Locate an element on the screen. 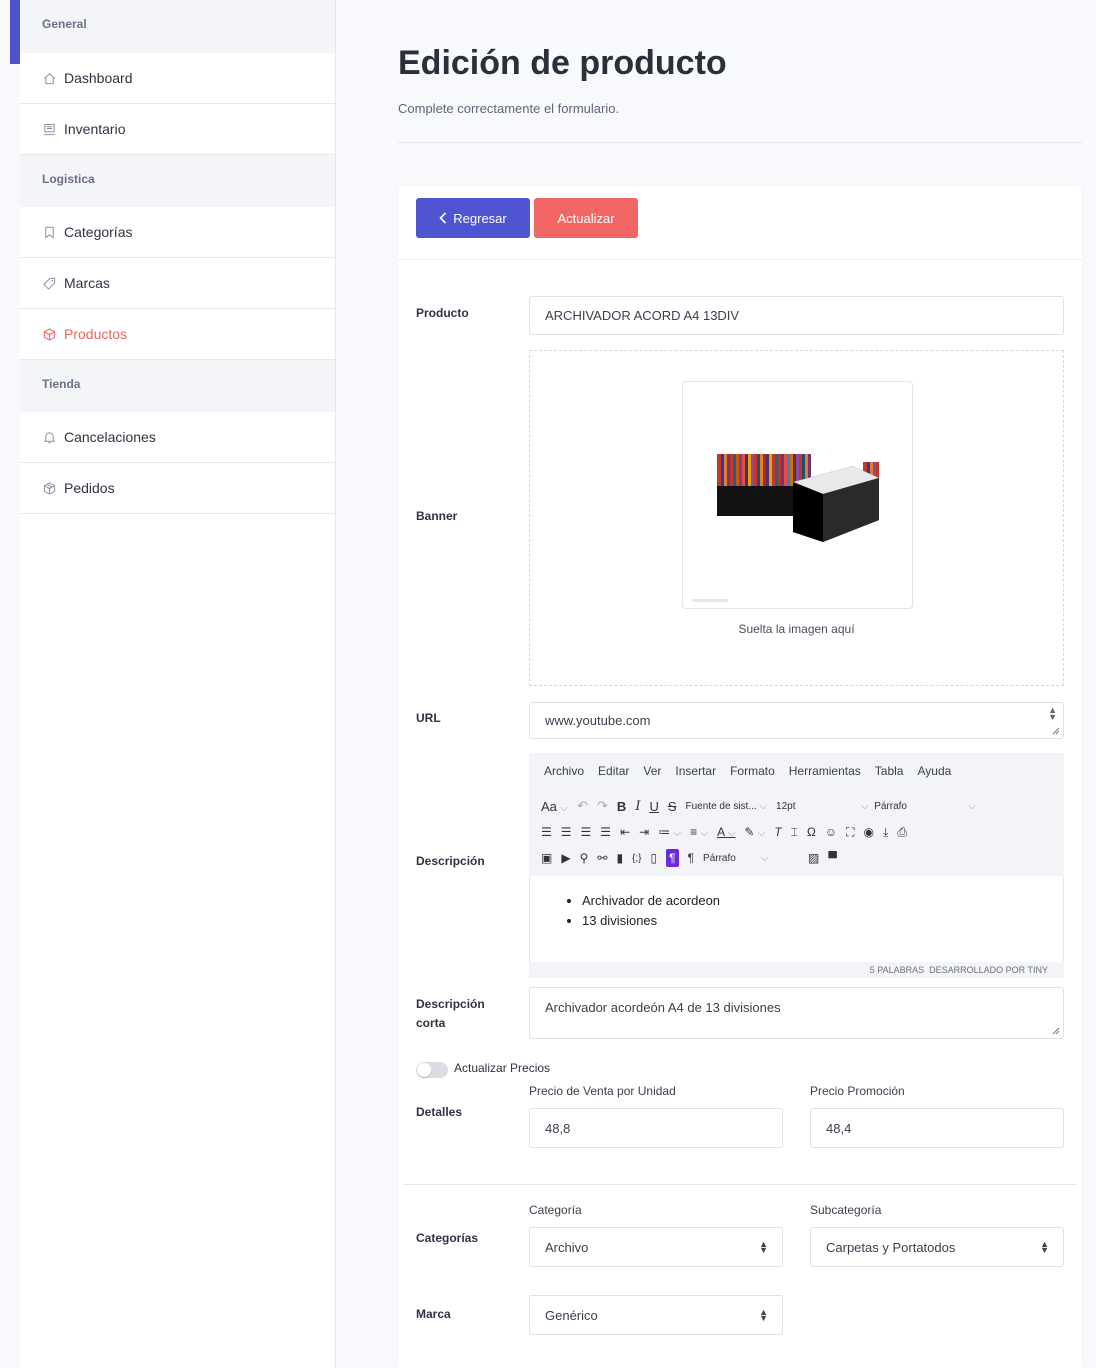 The image size is (1096, 1368). spinner-arrows-icon: ▲ ▼ is located at coordinates (1052, 714).